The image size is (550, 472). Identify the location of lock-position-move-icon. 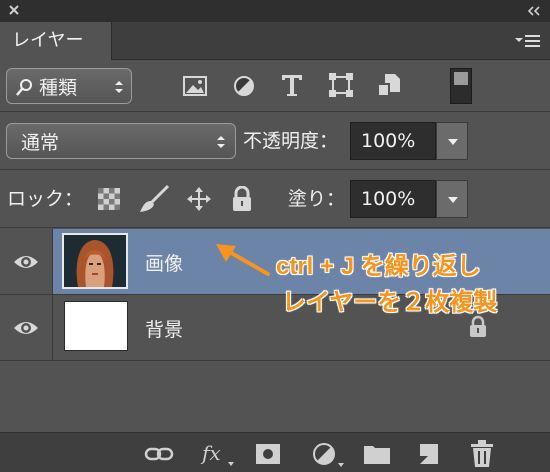
(199, 199).